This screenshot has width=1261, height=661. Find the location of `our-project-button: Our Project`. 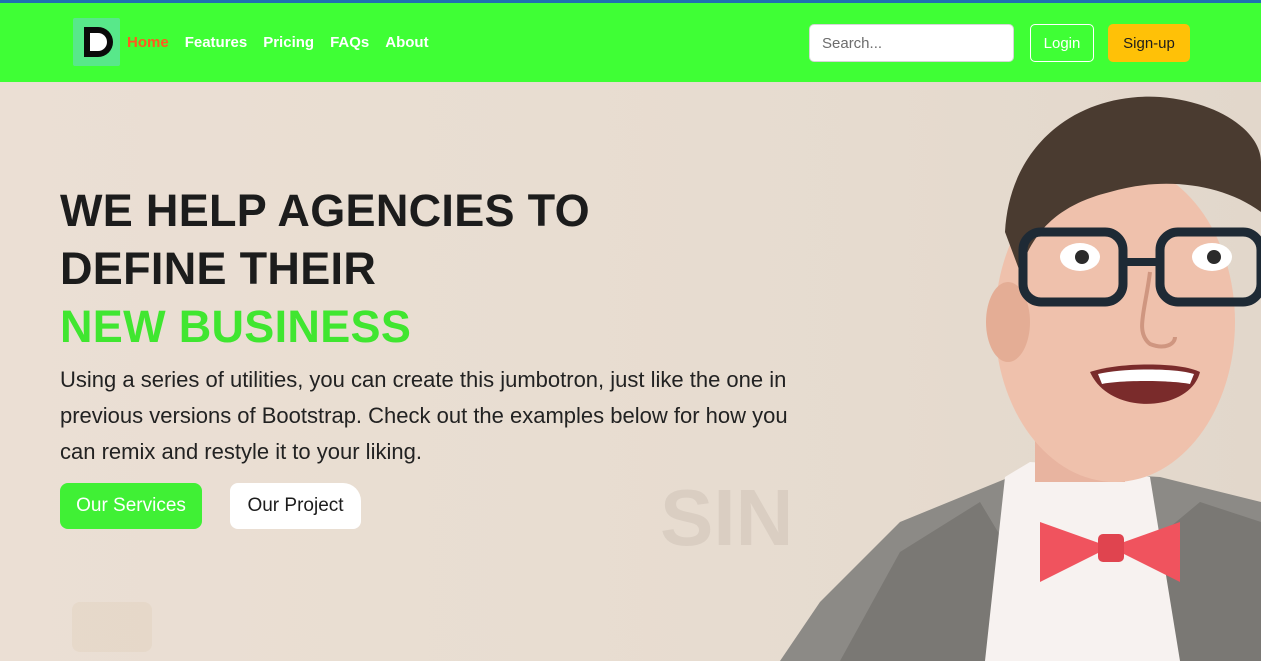

our-project-button: Our Project is located at coordinates (295, 506).